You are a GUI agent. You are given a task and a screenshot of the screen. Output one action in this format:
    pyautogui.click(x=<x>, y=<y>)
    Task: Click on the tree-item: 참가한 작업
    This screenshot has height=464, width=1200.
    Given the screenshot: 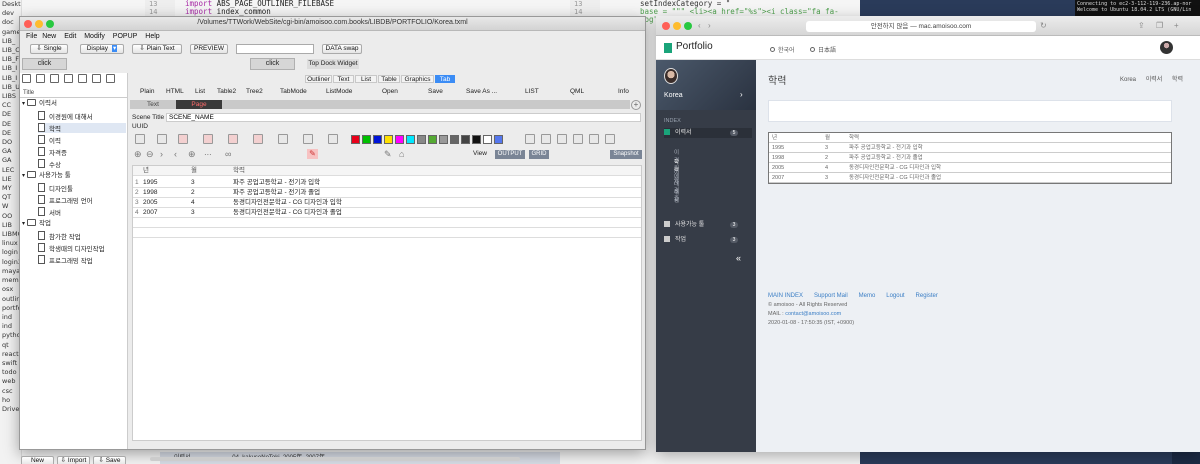 What is the action you would take?
    pyautogui.click(x=82, y=236)
    